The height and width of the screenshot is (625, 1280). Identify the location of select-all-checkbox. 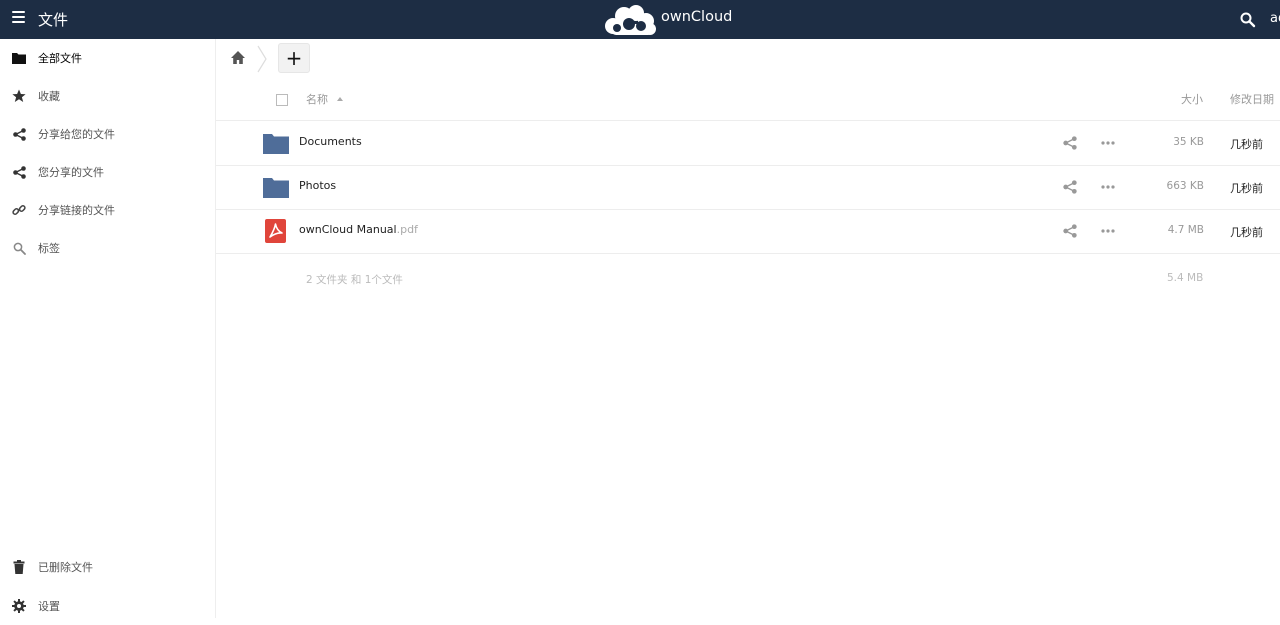
(282, 100).